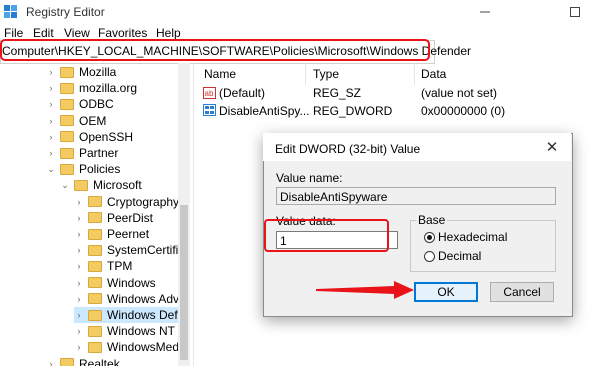 This screenshot has width=600, height=366. Describe the element at coordinates (326, 235) in the screenshot. I see `value-data-highlight-box` at that location.